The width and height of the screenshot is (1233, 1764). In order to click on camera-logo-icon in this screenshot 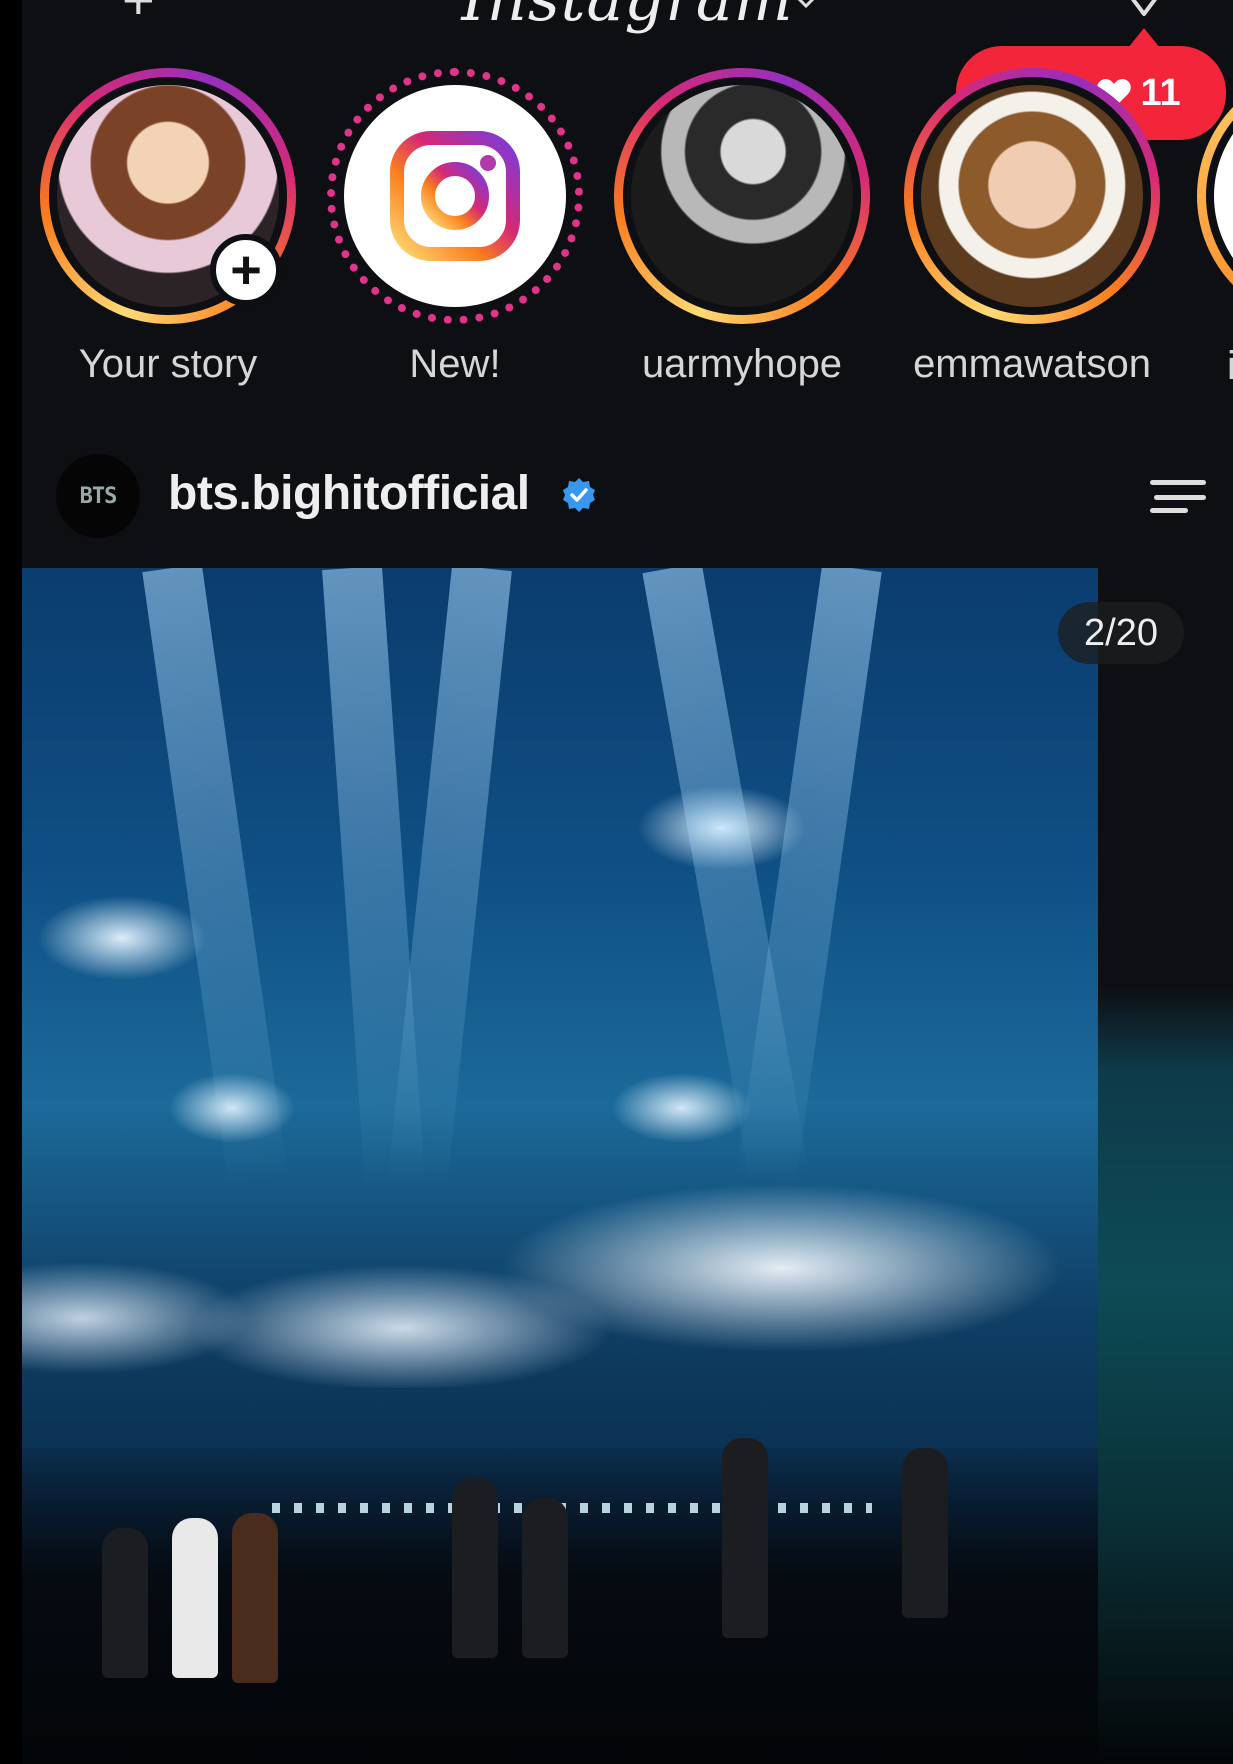, I will do `click(455, 196)`.